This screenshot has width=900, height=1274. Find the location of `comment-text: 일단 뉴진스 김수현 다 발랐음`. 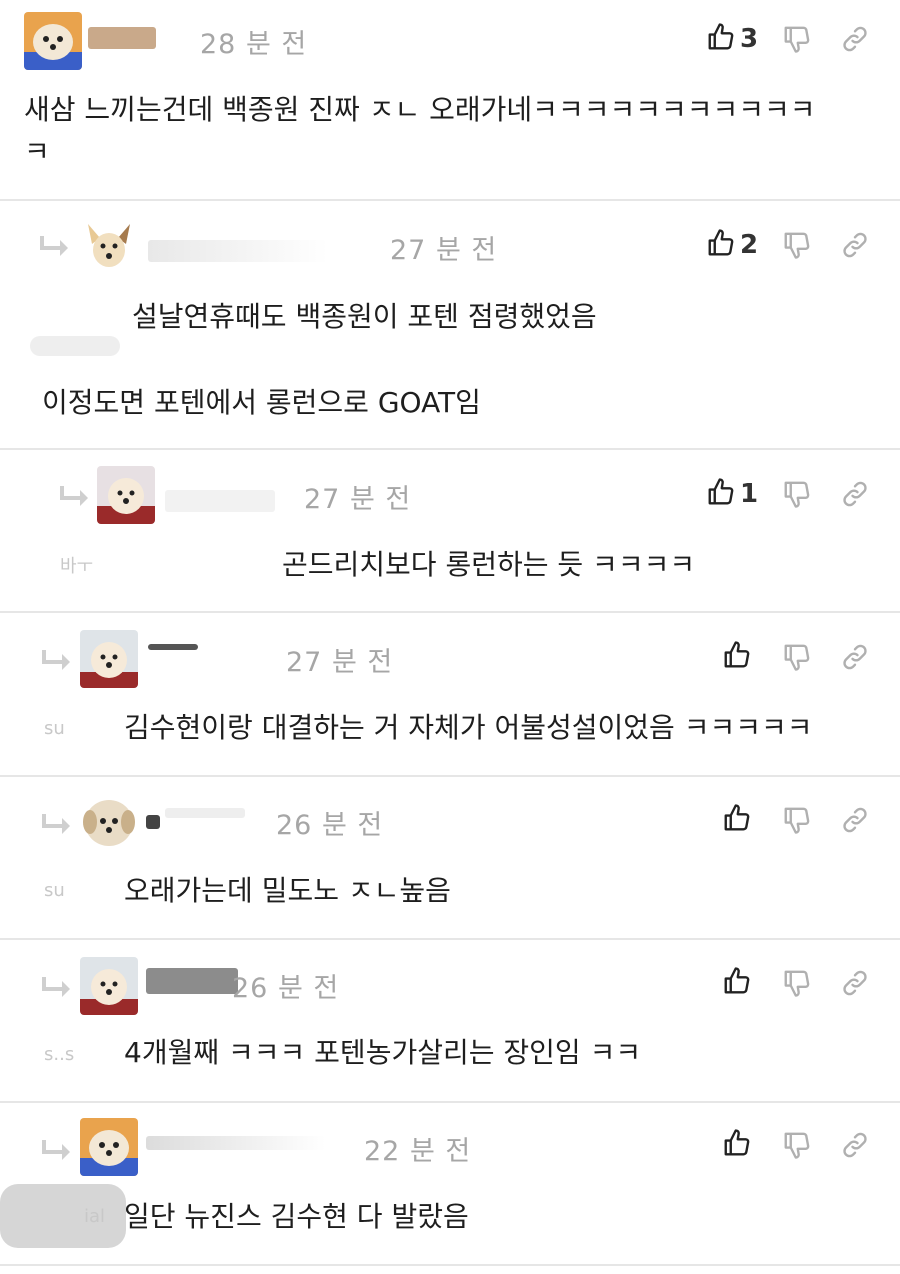

comment-text: 일단 뉴진스 김수현 다 발랐음 is located at coordinates (296, 1216).